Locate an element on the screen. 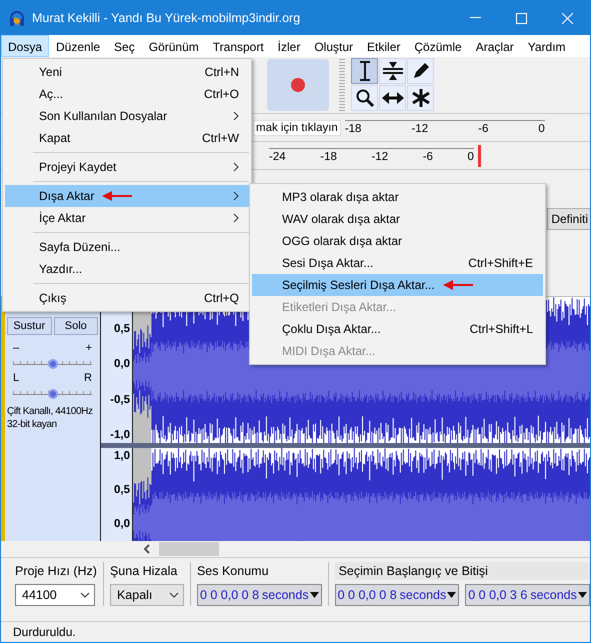 This screenshot has width=591, height=643. menu-item: Düzenle is located at coordinates (78, 46).